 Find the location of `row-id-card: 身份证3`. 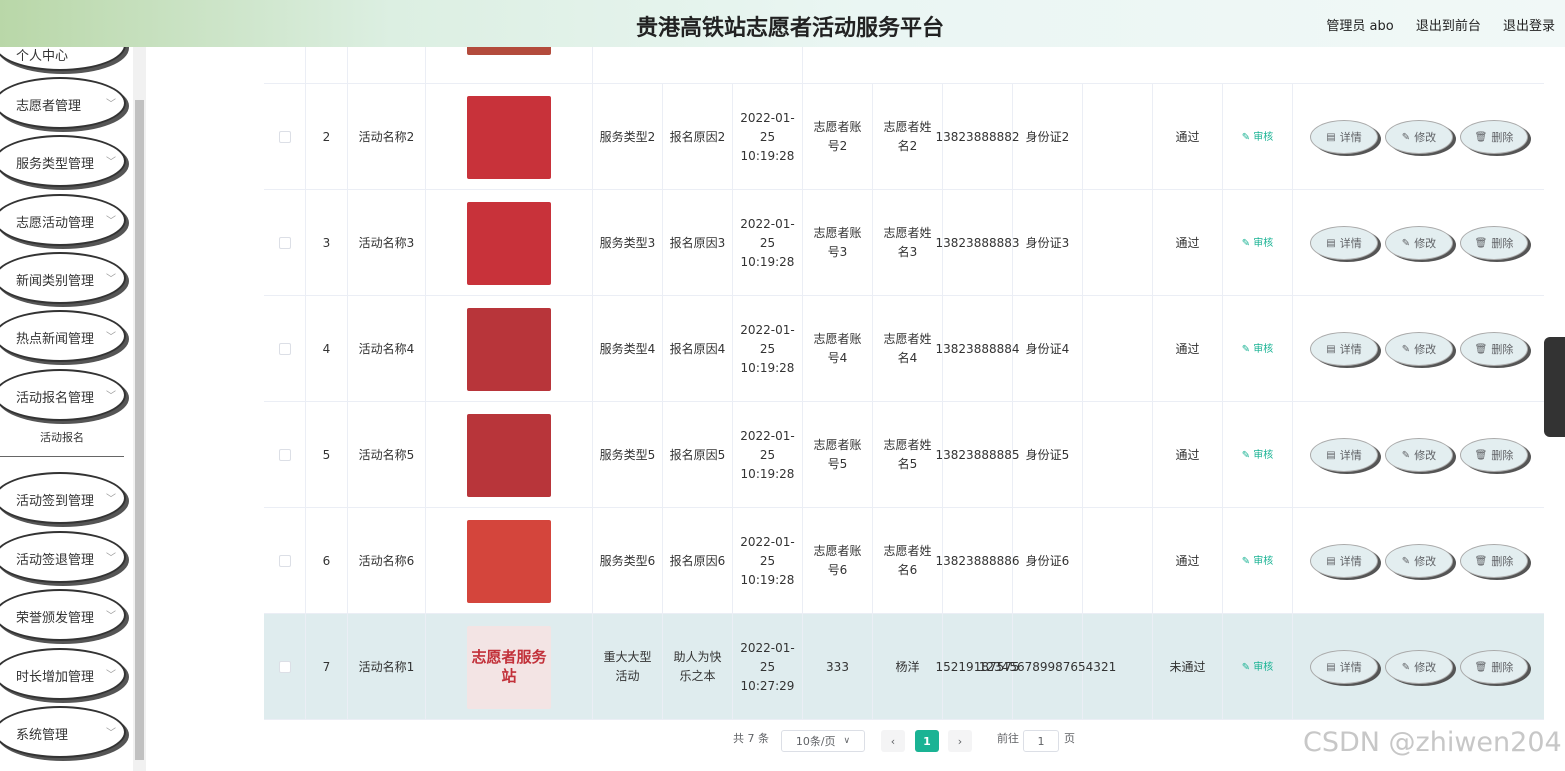

row-id-card: 身份证3 is located at coordinates (1047, 242).